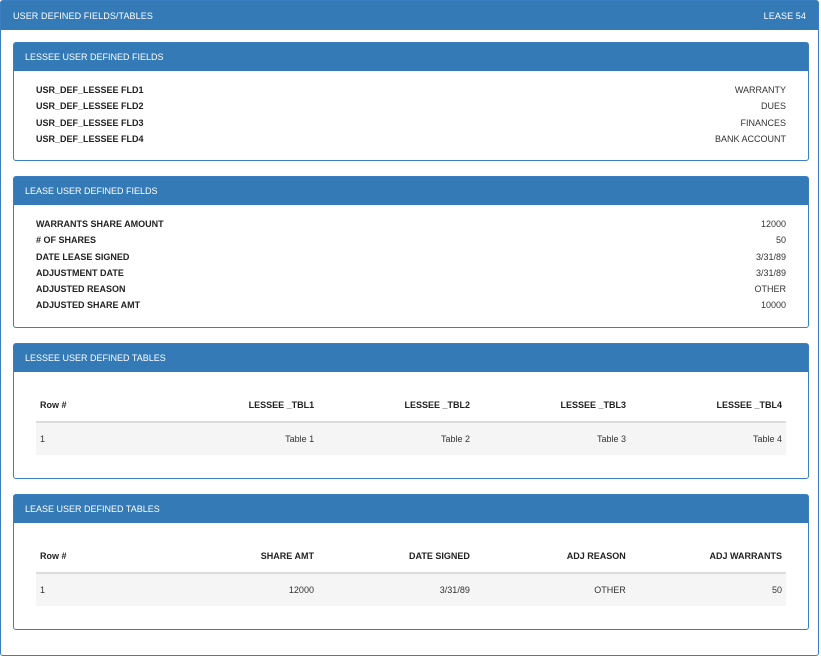 The width and height of the screenshot is (821, 658). What do you see at coordinates (235, 438) in the screenshot?
I see `table-cell: Table 1` at bounding box center [235, 438].